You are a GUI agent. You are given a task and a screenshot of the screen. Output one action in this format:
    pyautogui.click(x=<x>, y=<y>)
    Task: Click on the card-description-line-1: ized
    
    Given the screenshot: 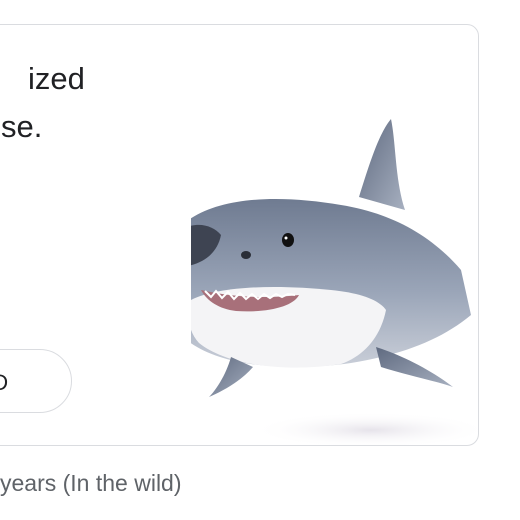 What is the action you would take?
    pyautogui.click(x=56, y=78)
    